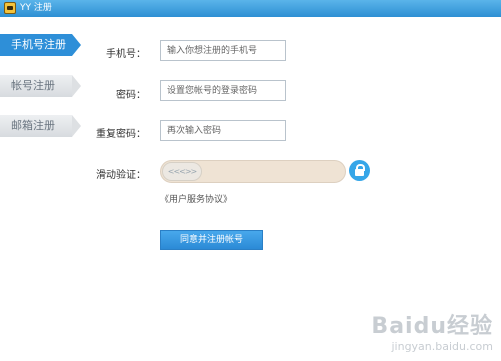 This screenshot has height=361, width=501. I want to click on watermark-brand: Baidu经验, so click(432, 326).